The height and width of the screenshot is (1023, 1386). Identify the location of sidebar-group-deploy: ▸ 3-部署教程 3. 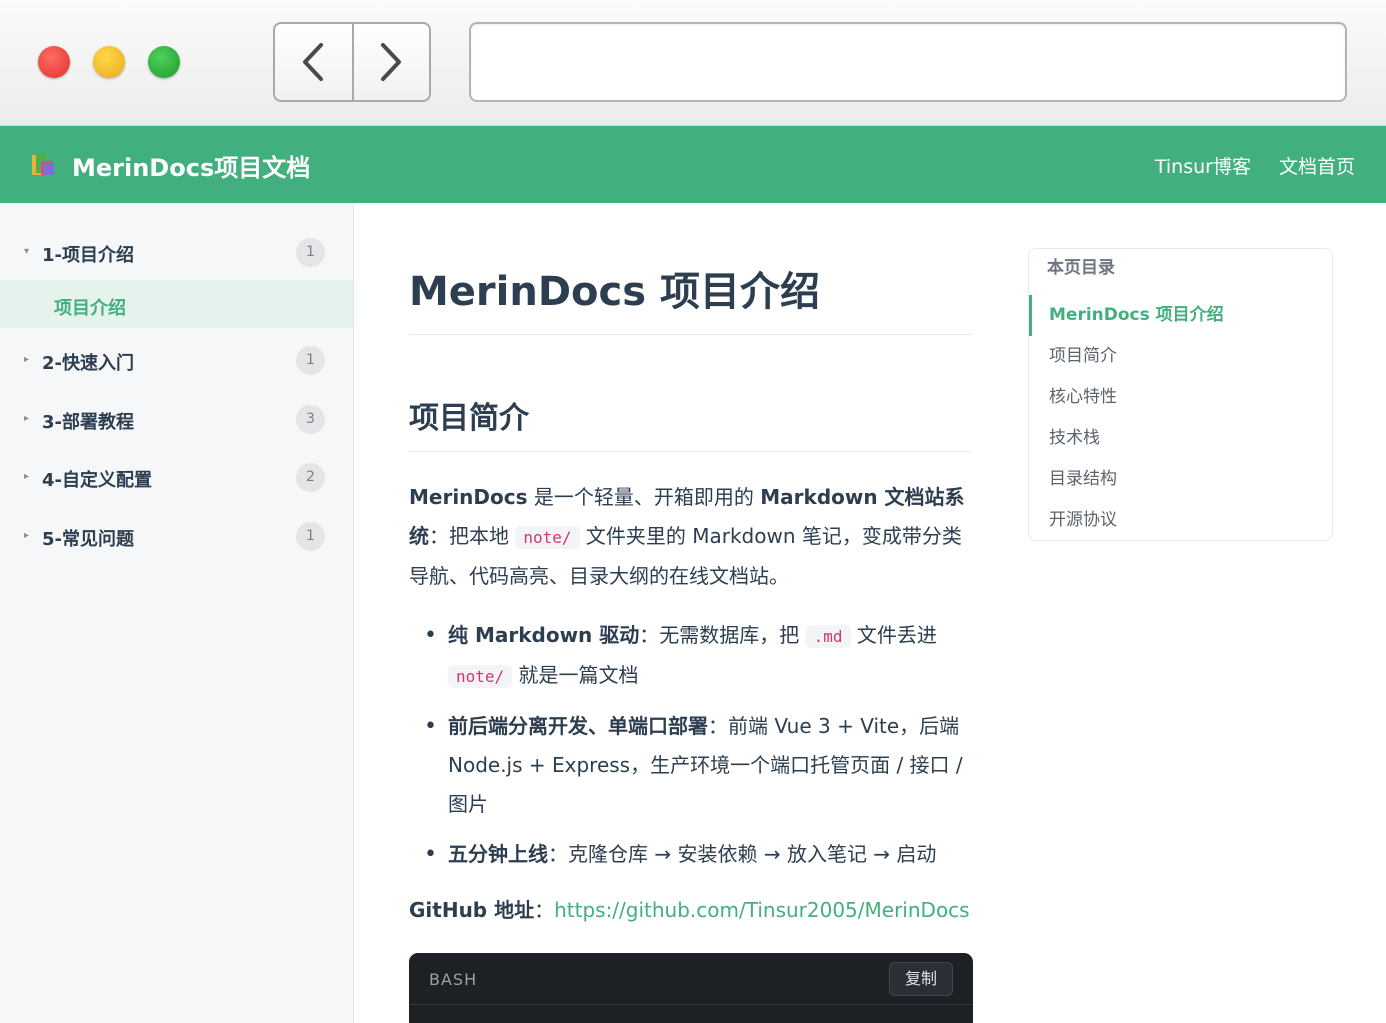
(176, 420).